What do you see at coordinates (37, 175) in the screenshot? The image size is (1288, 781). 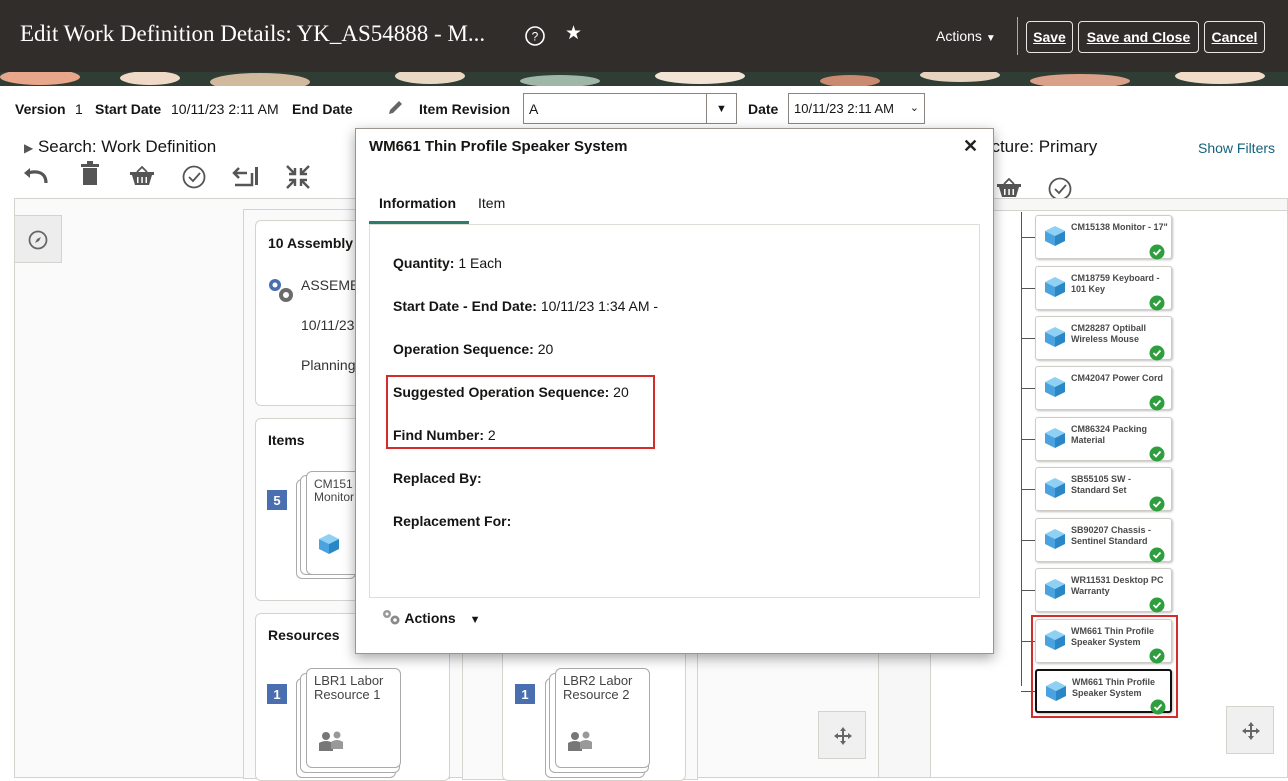 I see `undo-icon` at bounding box center [37, 175].